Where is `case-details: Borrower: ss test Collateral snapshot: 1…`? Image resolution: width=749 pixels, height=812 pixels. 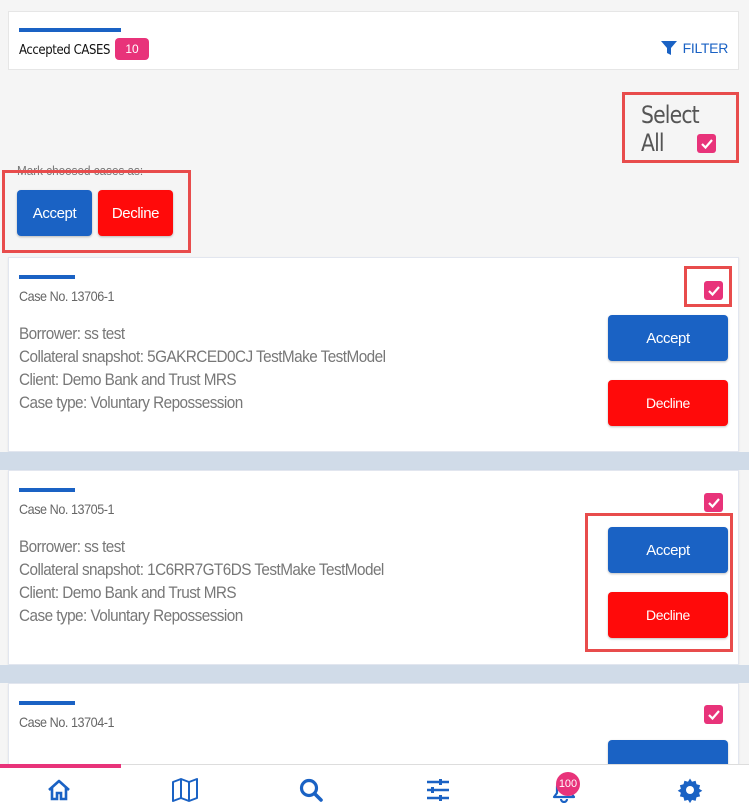
case-details: Borrower: ss test Collateral snapshot: 1… is located at coordinates (201, 581).